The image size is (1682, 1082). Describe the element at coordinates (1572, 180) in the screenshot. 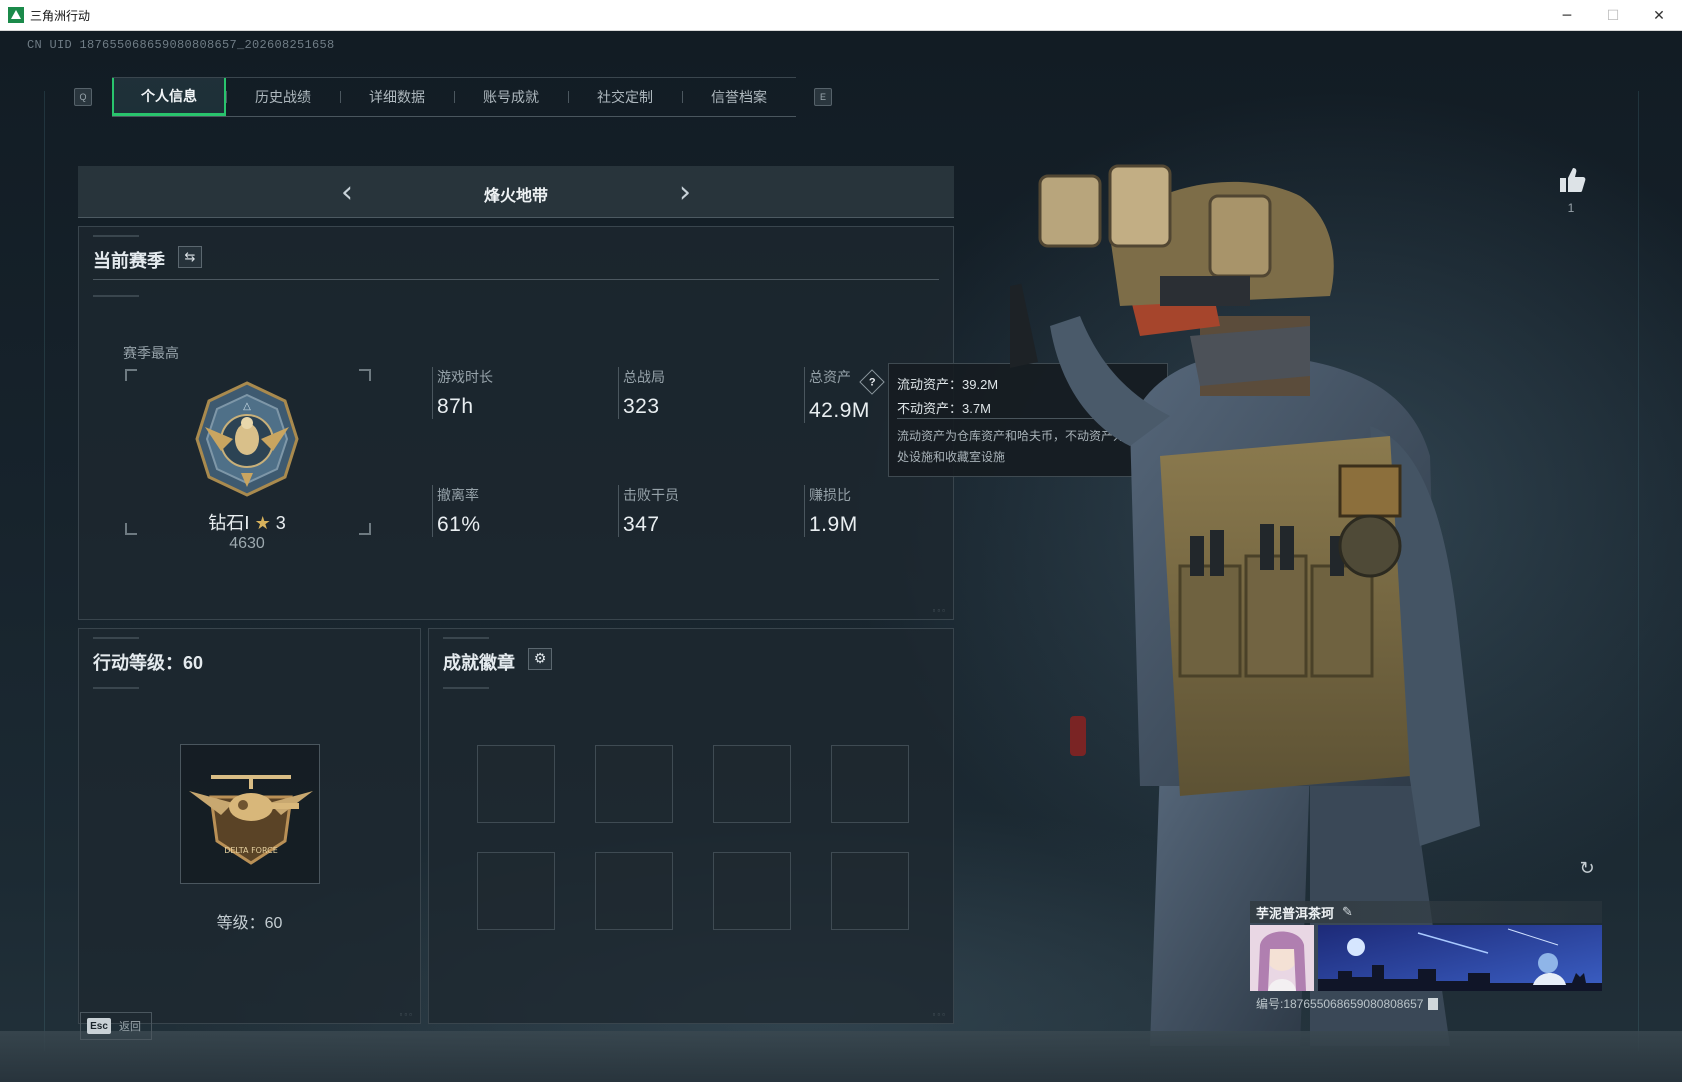

I see `thumbs-up-icon` at that location.